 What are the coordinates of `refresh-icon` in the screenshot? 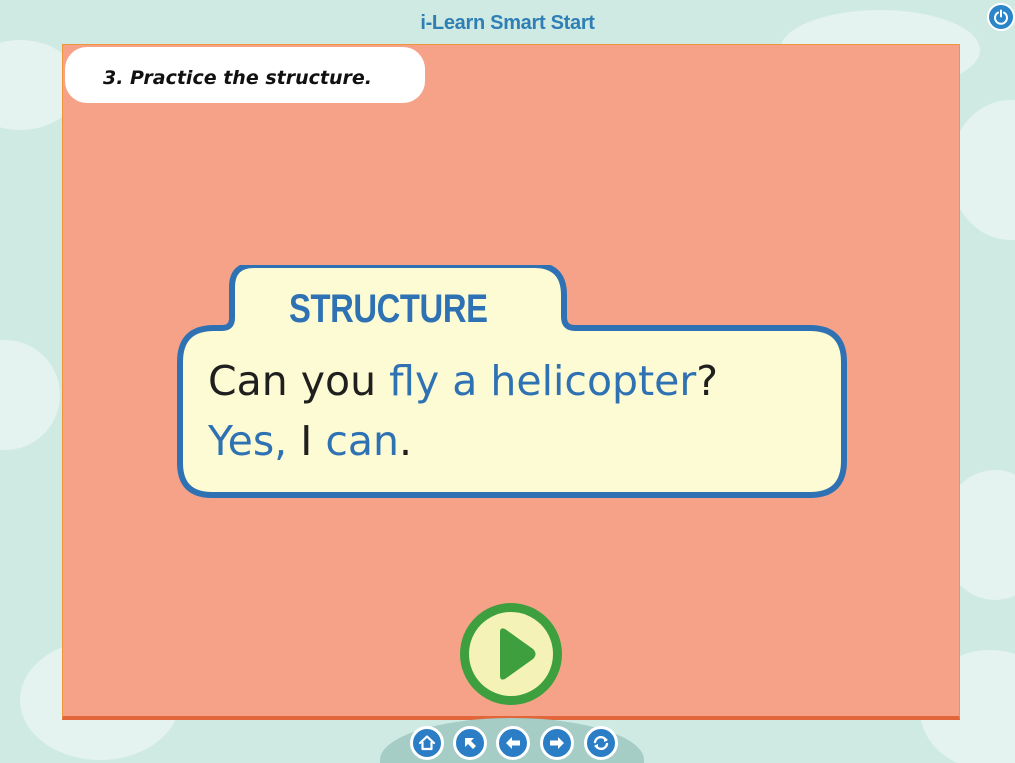 It's located at (601, 743).